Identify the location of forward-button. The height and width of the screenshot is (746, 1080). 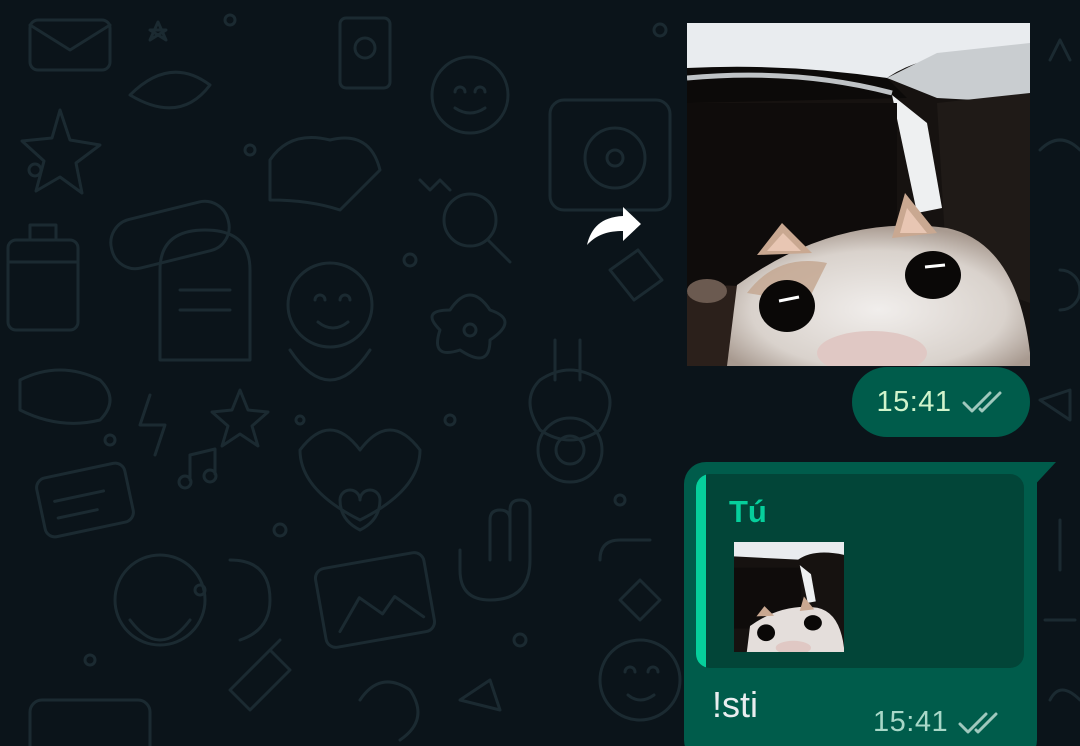
(614, 224).